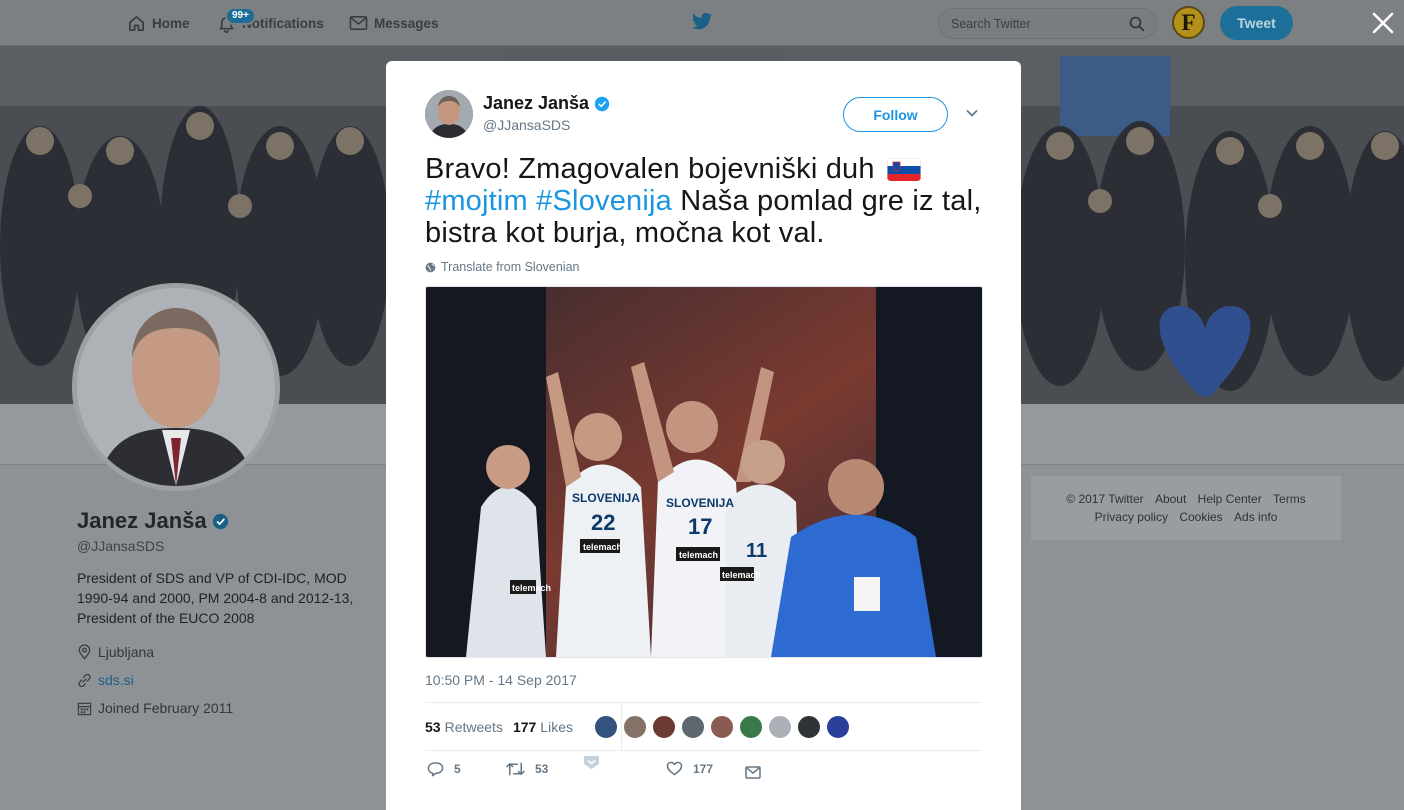 This screenshot has width=1404, height=810. What do you see at coordinates (476, 201) in the screenshot?
I see `hashtag-mojtim: #mojtim` at bounding box center [476, 201].